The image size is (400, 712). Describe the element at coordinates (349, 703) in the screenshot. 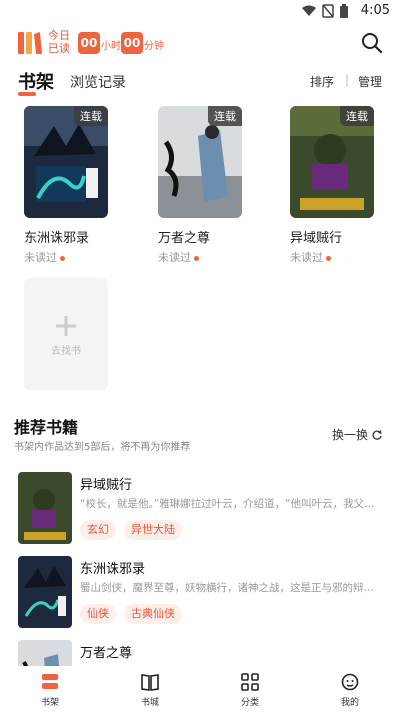

I see `nav-mine-label: 我的` at that location.